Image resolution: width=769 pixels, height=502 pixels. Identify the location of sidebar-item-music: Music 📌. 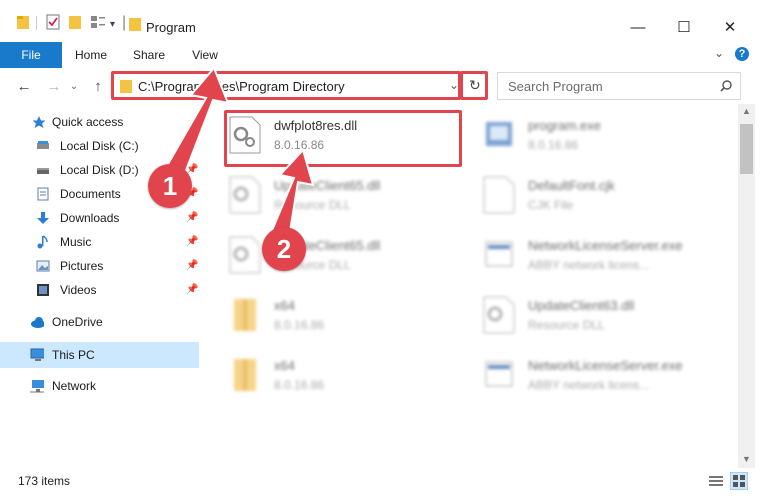
(99, 242).